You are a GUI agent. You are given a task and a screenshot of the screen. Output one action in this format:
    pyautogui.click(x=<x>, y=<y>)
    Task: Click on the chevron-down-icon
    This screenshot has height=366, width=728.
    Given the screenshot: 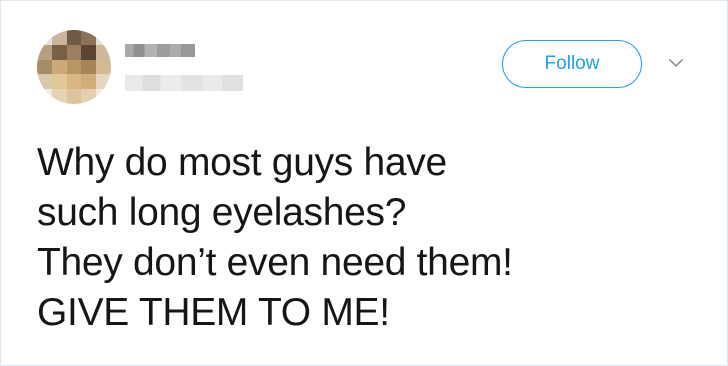 What is the action you would take?
    pyautogui.click(x=676, y=63)
    